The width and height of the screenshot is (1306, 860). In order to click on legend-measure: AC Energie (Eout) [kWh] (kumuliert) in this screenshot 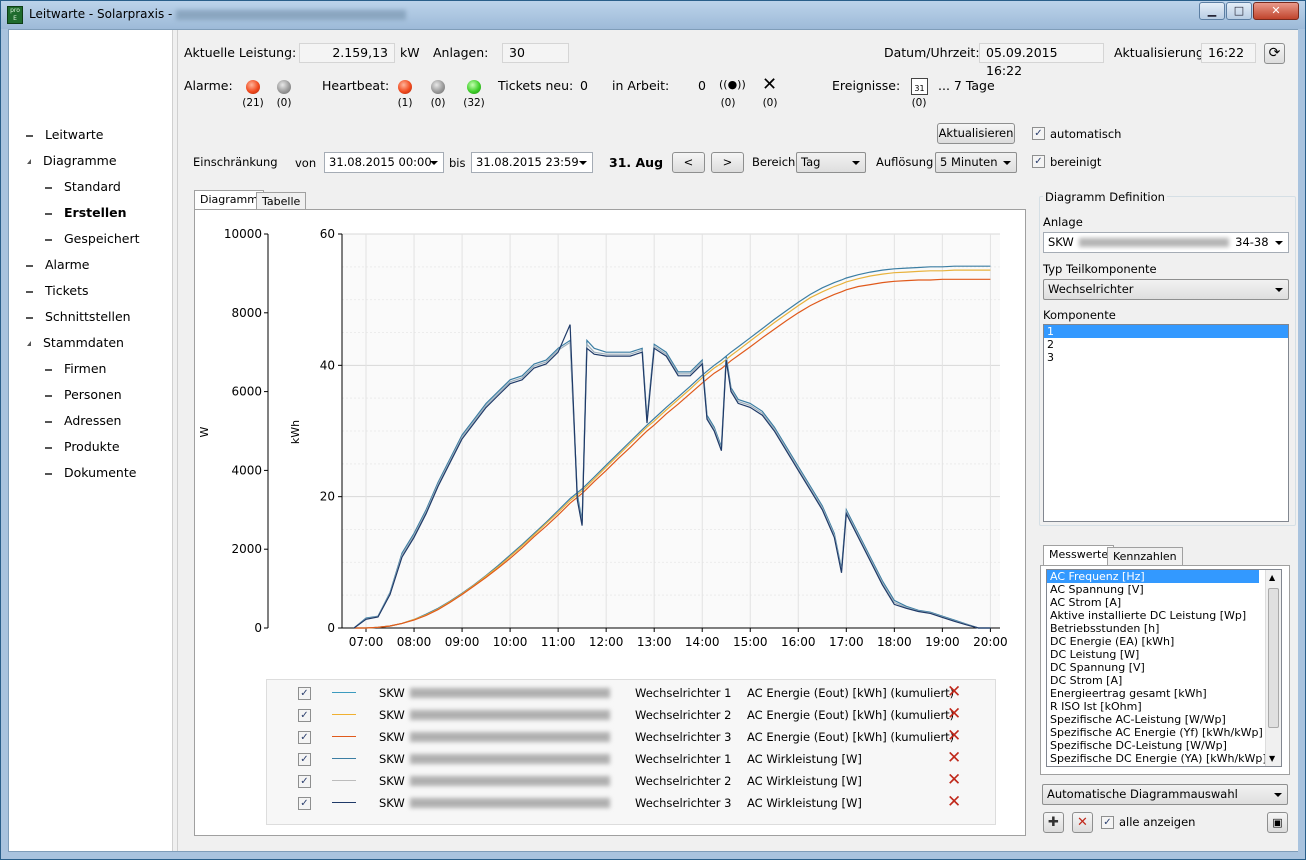, I will do `click(851, 737)`.